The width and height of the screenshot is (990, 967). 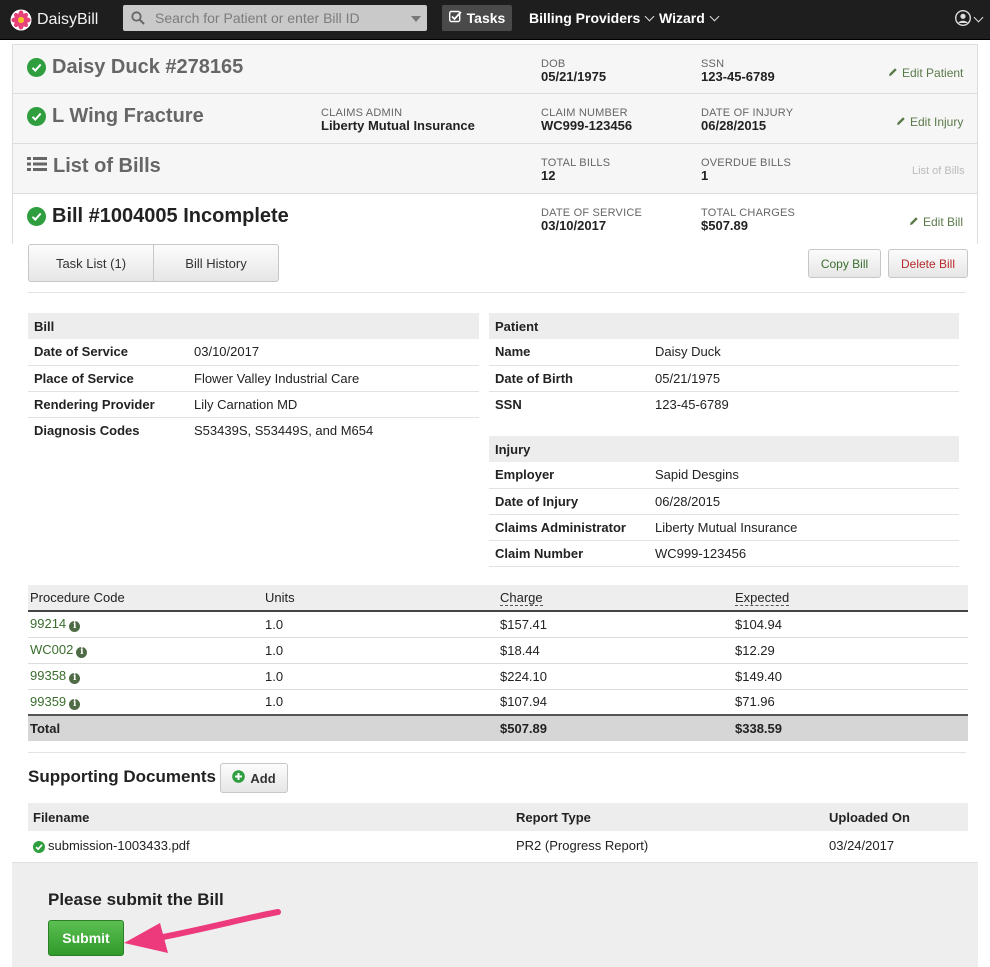 What do you see at coordinates (682, 18) in the screenshot?
I see `wizard-label: Wizard` at bounding box center [682, 18].